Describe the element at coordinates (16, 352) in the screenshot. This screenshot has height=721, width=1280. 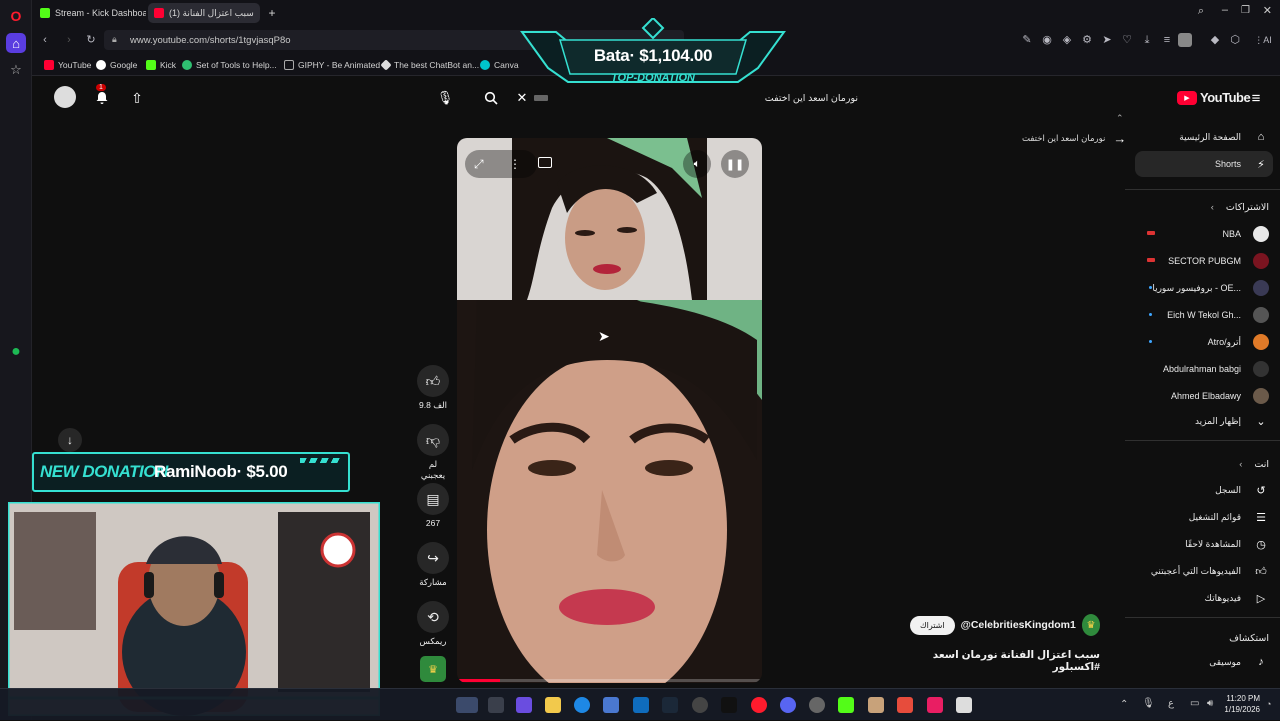
I see `spotify-icon: ●` at that location.